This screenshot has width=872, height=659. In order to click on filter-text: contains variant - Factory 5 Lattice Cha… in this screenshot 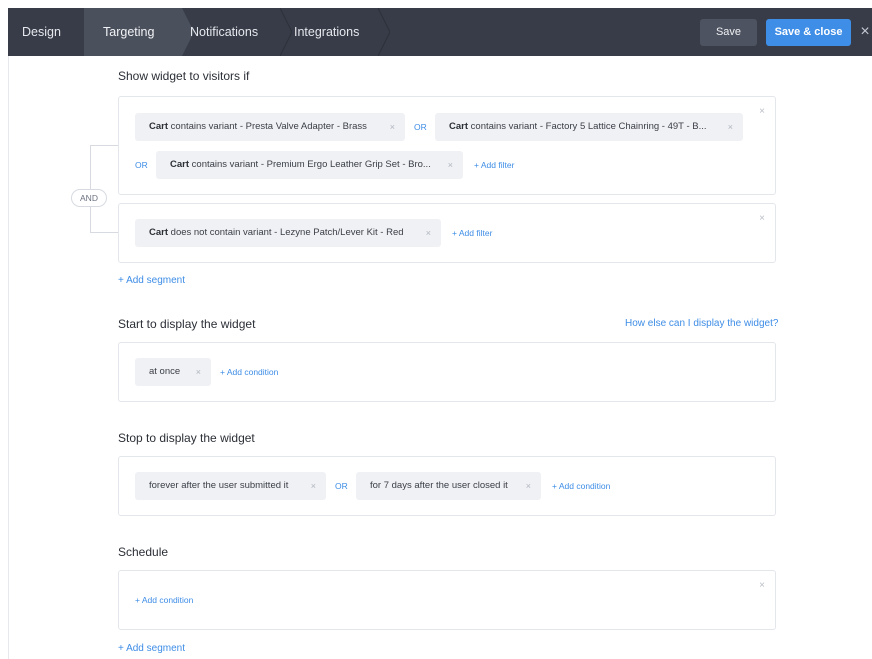, I will do `click(588, 126)`.